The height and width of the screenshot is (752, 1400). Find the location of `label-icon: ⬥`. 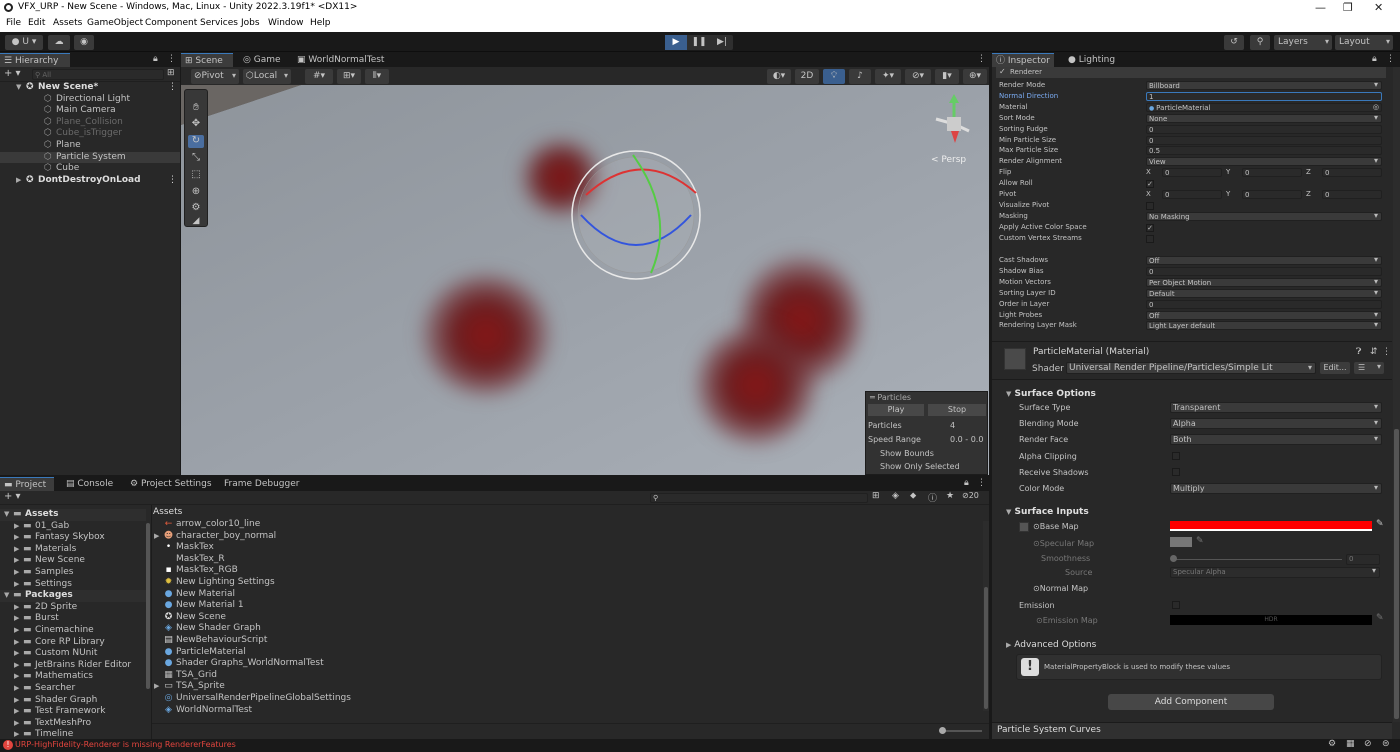

label-icon: ⬥ is located at coordinates (913, 496).